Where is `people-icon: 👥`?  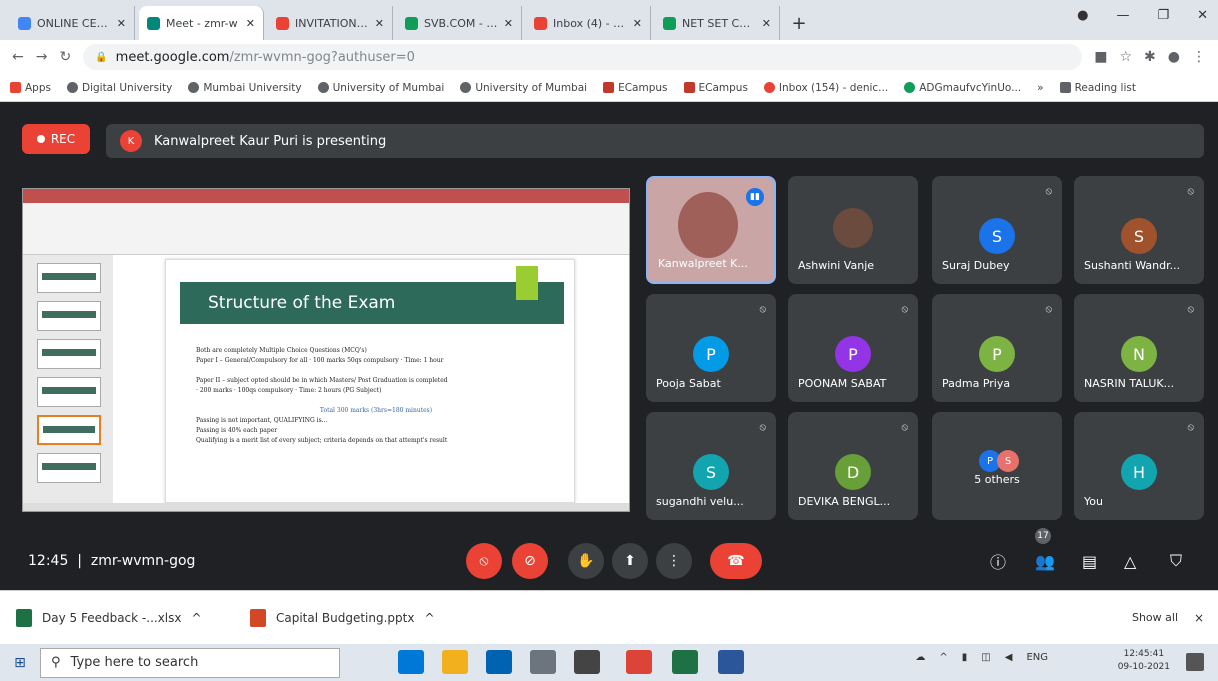 people-icon: 👥 is located at coordinates (1045, 561).